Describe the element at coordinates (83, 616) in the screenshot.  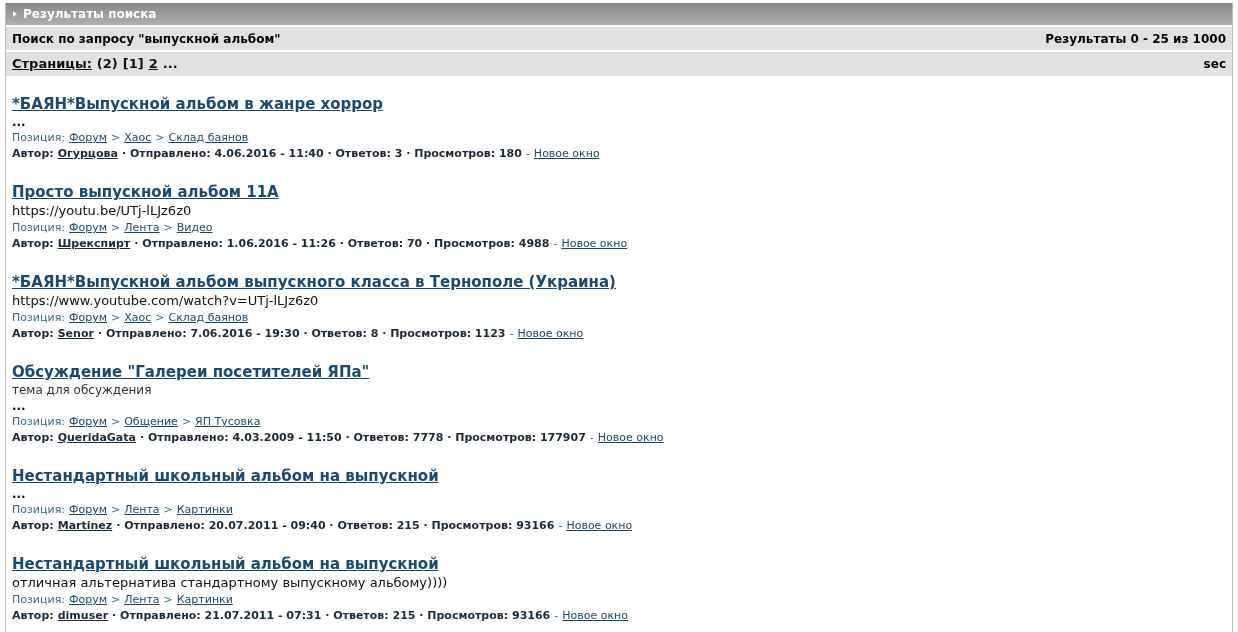
I see `author-link: dimuser` at that location.